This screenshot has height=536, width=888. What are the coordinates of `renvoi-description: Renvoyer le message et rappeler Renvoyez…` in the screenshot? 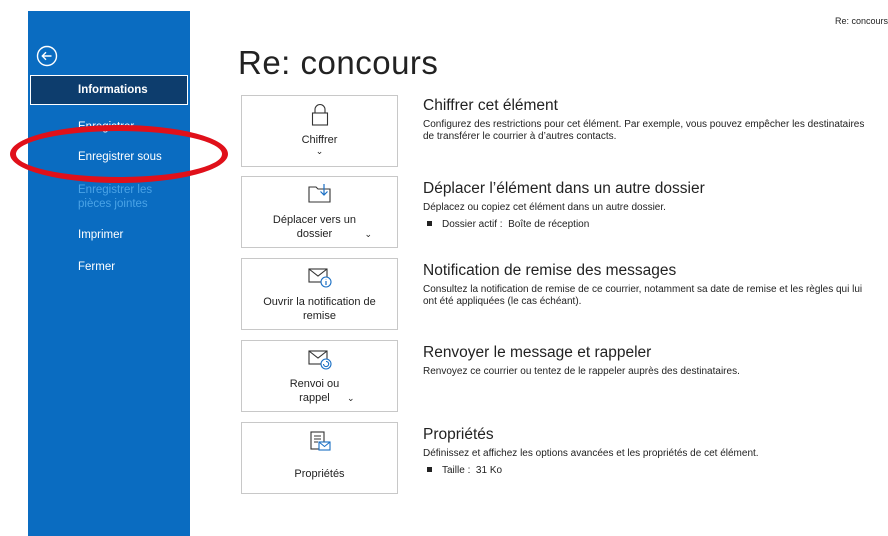 It's located at (648, 361).